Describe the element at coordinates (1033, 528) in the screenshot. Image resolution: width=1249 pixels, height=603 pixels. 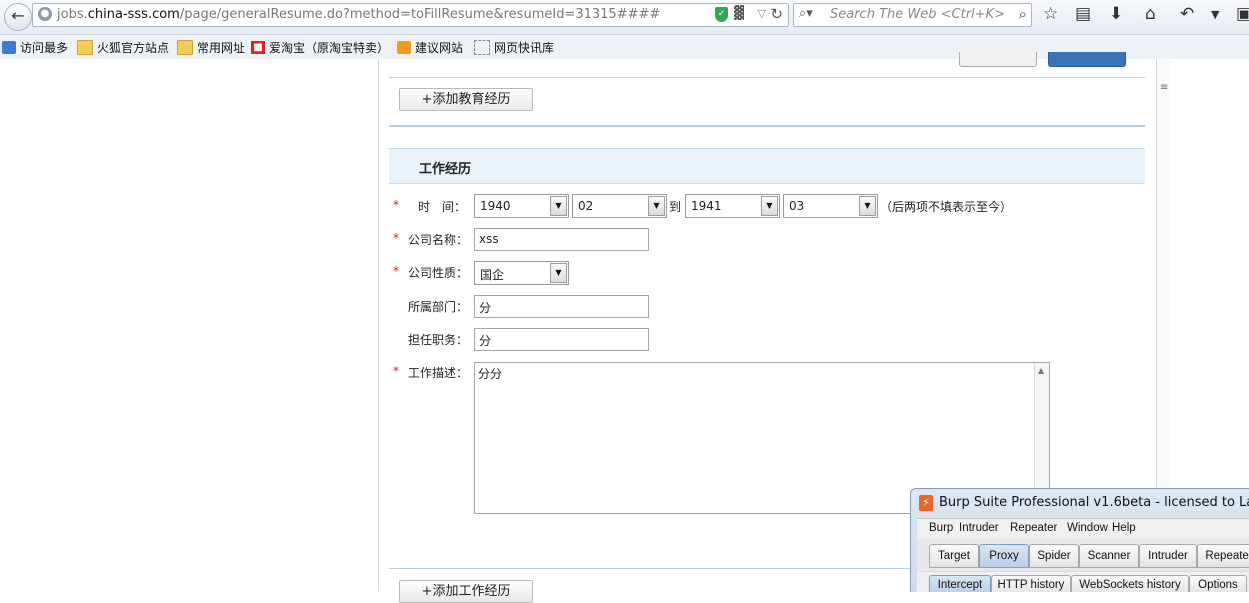
I see `burp-menu-repeater: Repeater` at that location.